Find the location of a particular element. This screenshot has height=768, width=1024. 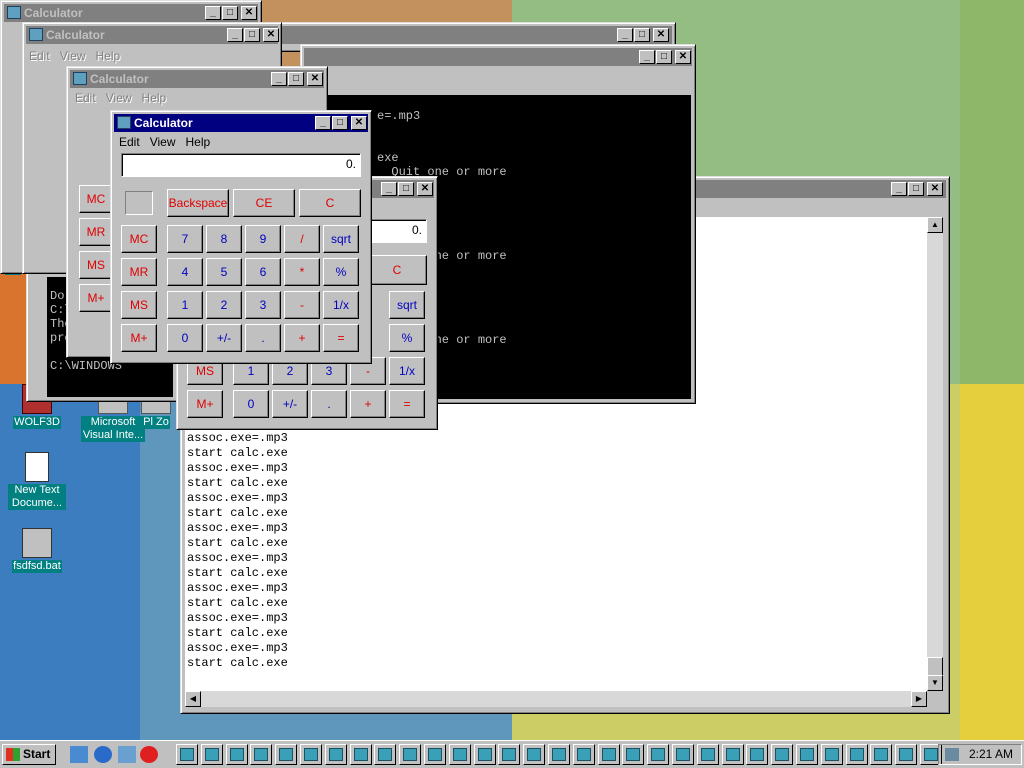

scroll-left-arrow-icon: ◀ is located at coordinates (193, 699).